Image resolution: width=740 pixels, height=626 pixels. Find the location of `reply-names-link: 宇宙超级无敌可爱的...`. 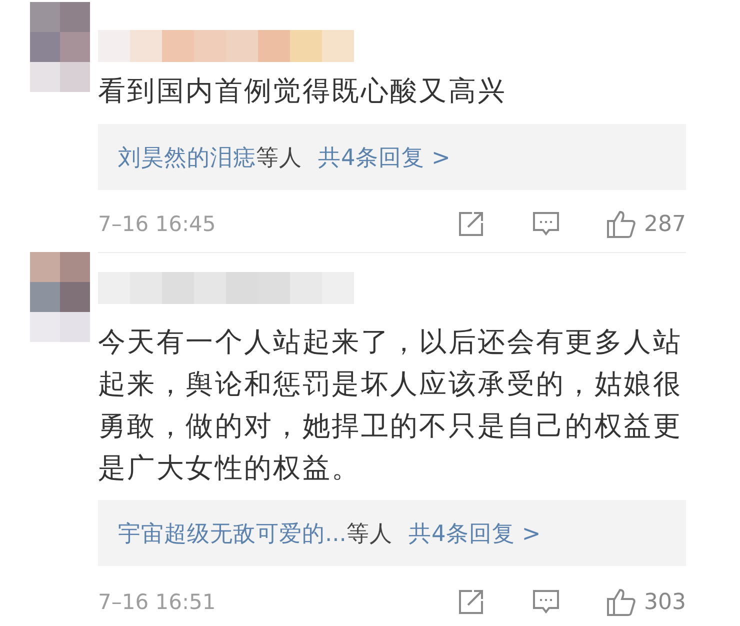

reply-names-link: 宇宙超级无敌可爱的... is located at coordinates (232, 533).